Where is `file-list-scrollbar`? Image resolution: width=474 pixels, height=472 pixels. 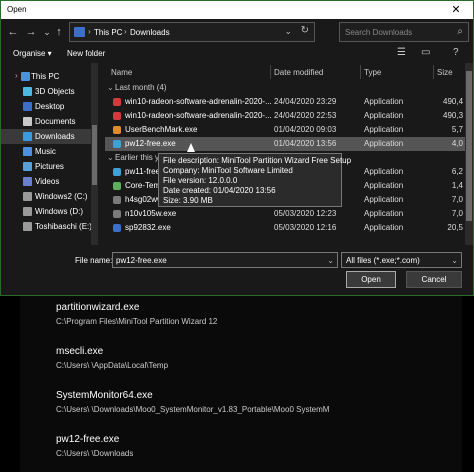
file-list-scrollbar is located at coordinates (469, 154).